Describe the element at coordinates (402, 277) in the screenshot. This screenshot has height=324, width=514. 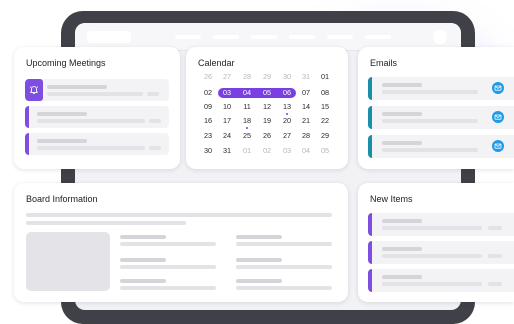
I see `new-item-title-bar` at that location.